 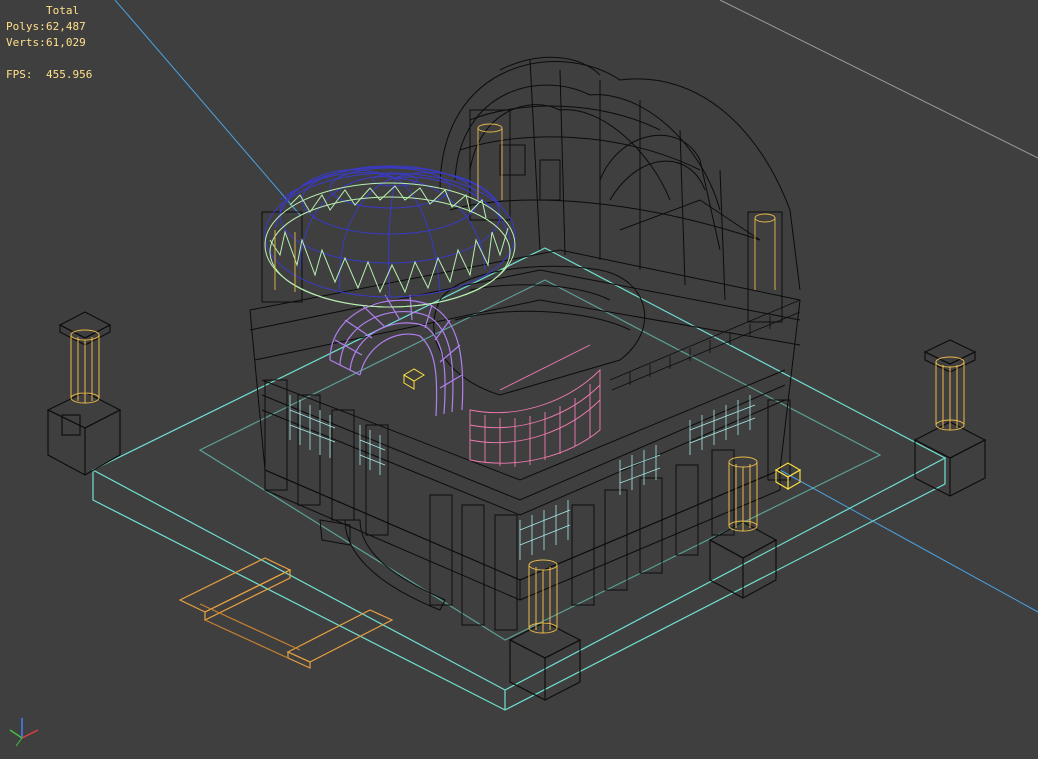 What do you see at coordinates (545, 661) in the screenshot?
I see `pedestal-column-front` at bounding box center [545, 661].